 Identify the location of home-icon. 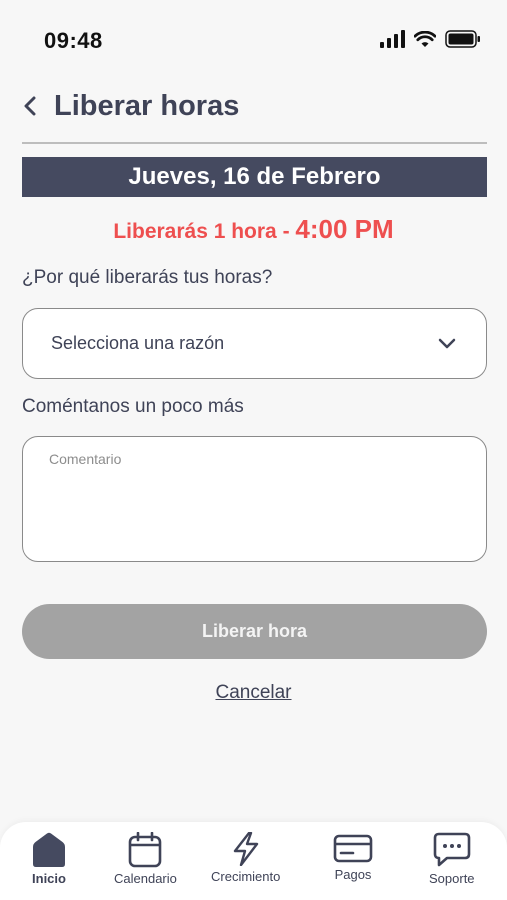
(49, 849).